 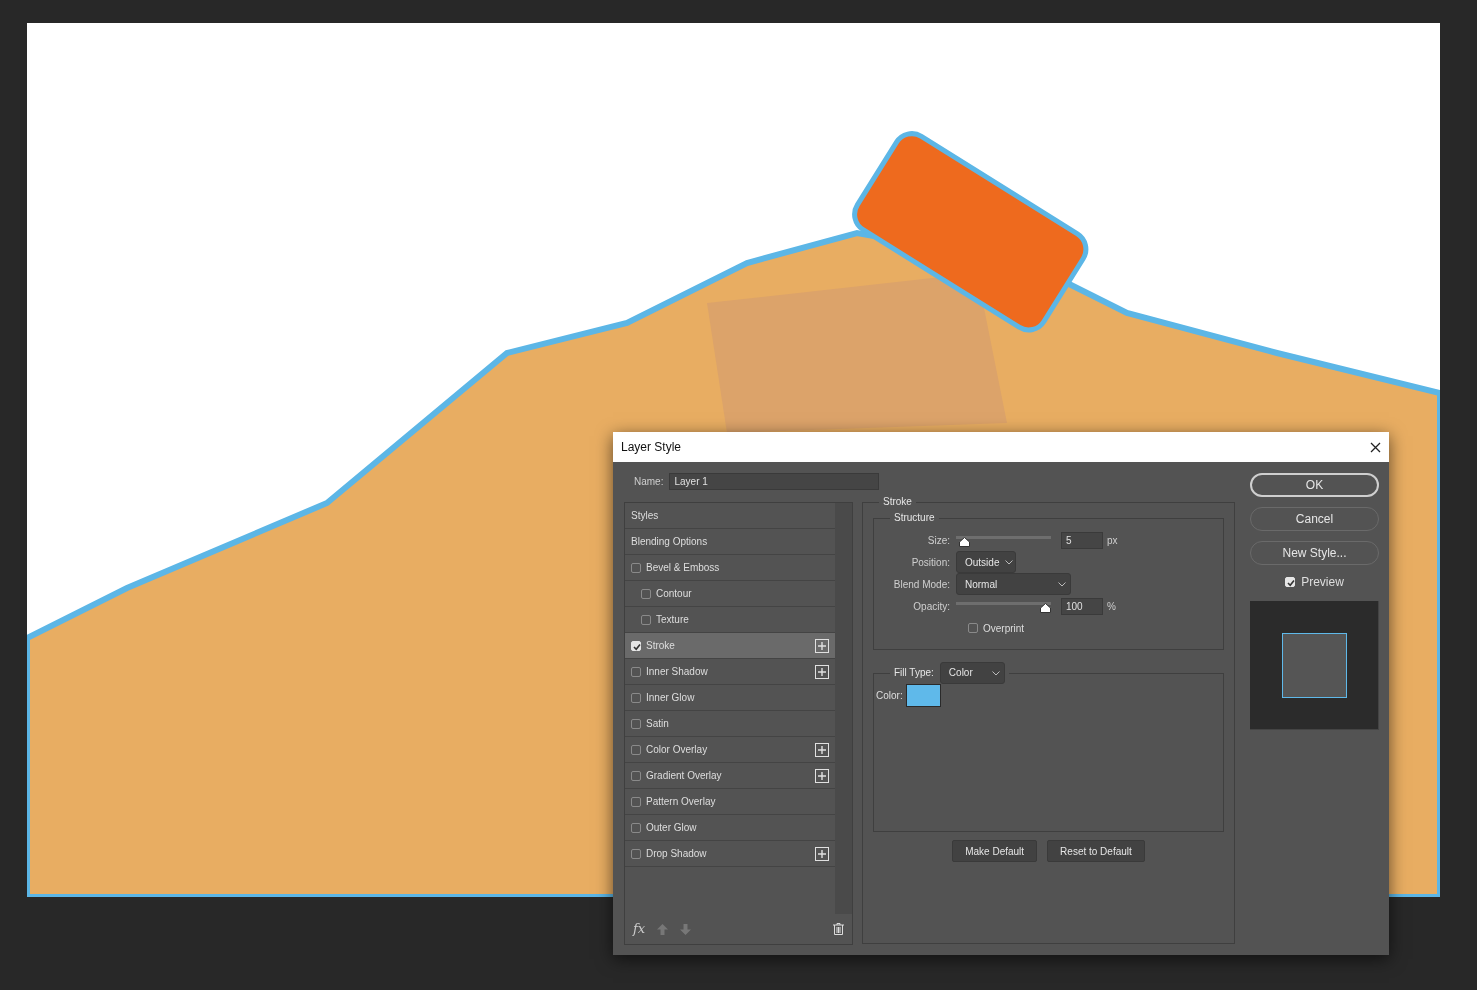 I want to click on style-list-item: Contour, so click(x=674, y=593).